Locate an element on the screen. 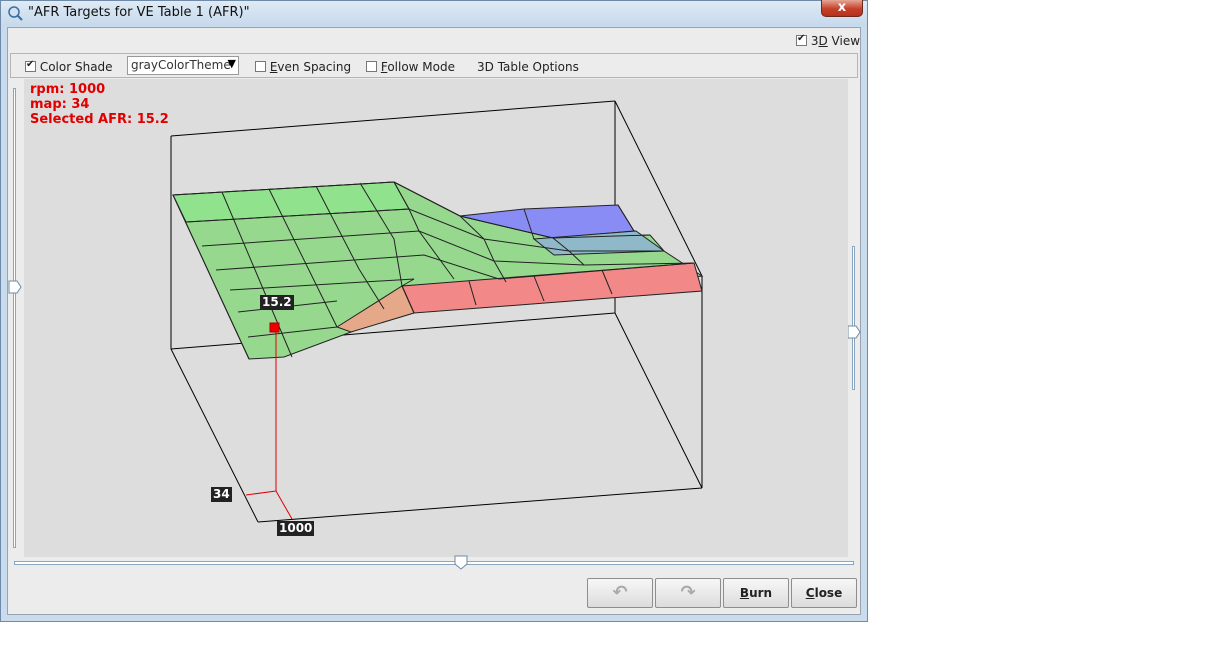 Image resolution: width=1209 pixels, height=652 pixels. 3d-view-toggle: 3D View is located at coordinates (828, 40).